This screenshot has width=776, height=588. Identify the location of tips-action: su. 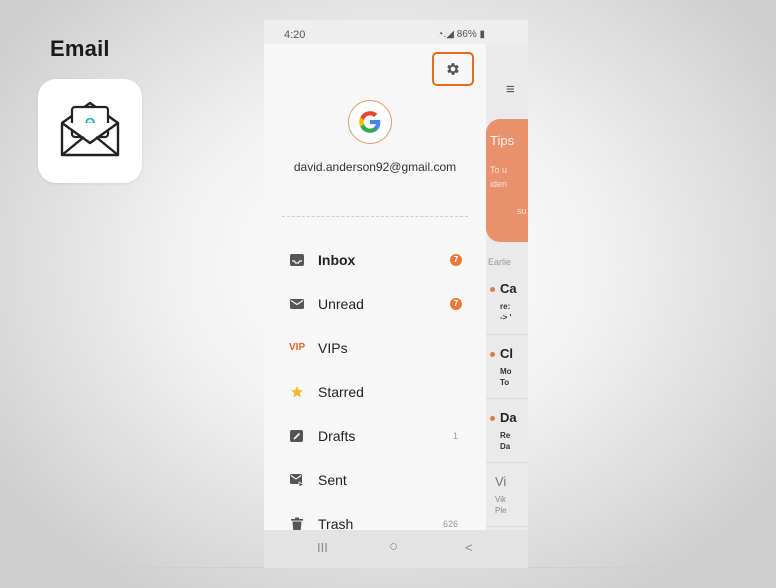
(522, 211).